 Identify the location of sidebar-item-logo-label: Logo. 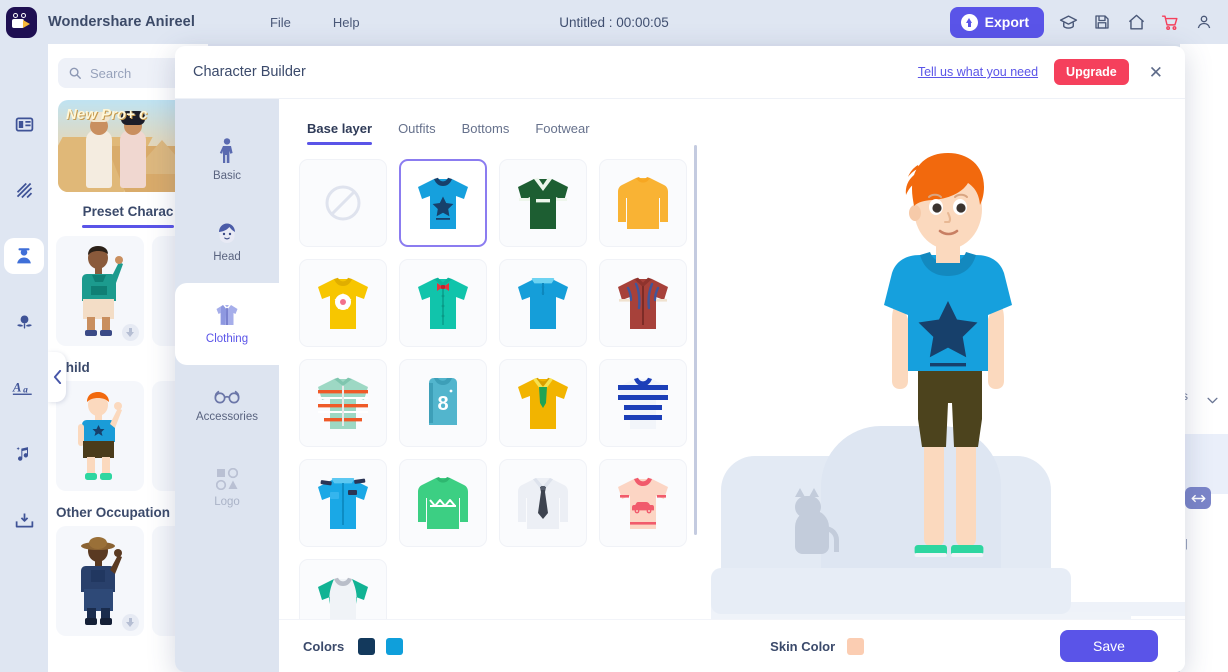
(227, 502).